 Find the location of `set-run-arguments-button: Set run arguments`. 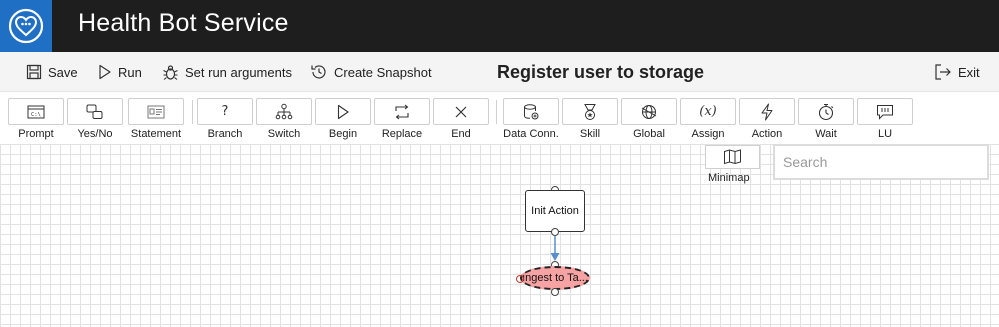

set-run-arguments-button: Set run arguments is located at coordinates (227, 72).